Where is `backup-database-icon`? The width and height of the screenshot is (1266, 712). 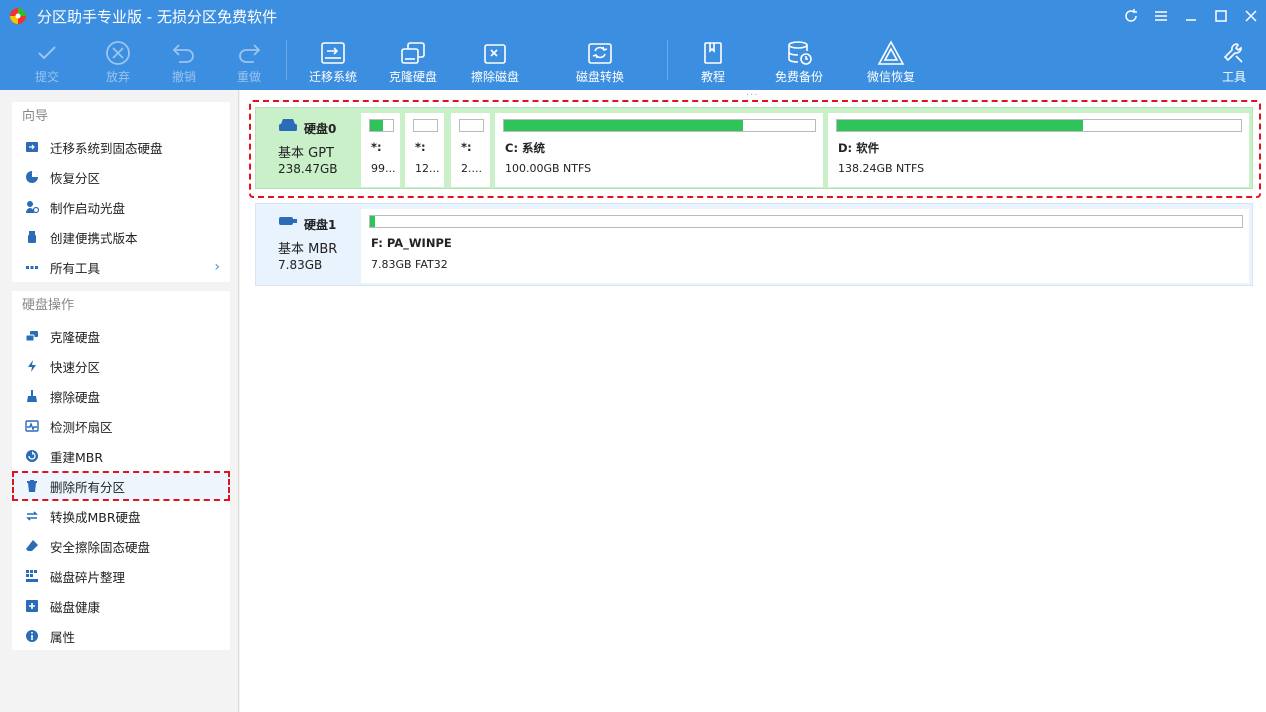 backup-database-icon is located at coordinates (799, 50).